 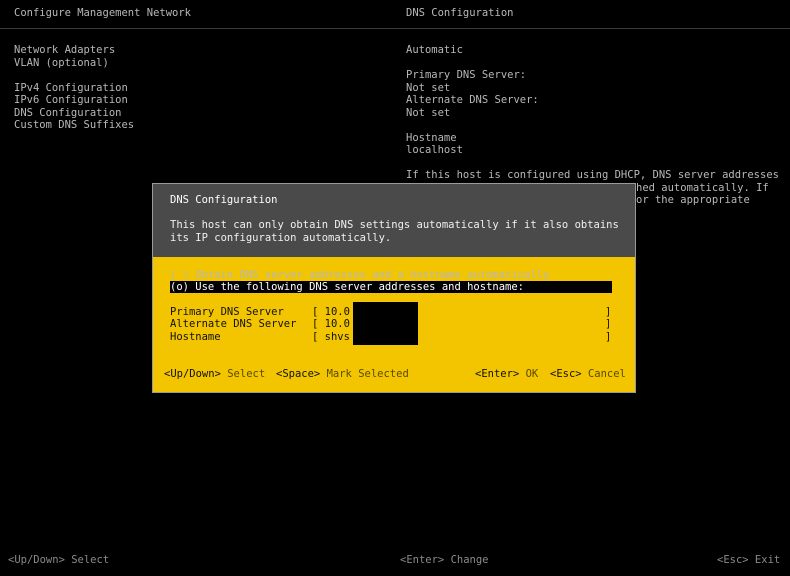 What do you see at coordinates (227, 312) in the screenshot?
I see `primary-dns-field-label: Primary DNS Server` at bounding box center [227, 312].